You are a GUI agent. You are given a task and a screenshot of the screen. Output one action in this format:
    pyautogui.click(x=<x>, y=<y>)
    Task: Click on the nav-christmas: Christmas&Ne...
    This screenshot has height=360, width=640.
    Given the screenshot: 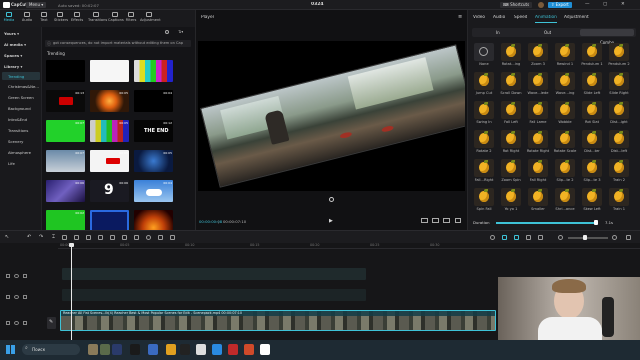 What is the action you would take?
    pyautogui.click(x=23, y=86)
    